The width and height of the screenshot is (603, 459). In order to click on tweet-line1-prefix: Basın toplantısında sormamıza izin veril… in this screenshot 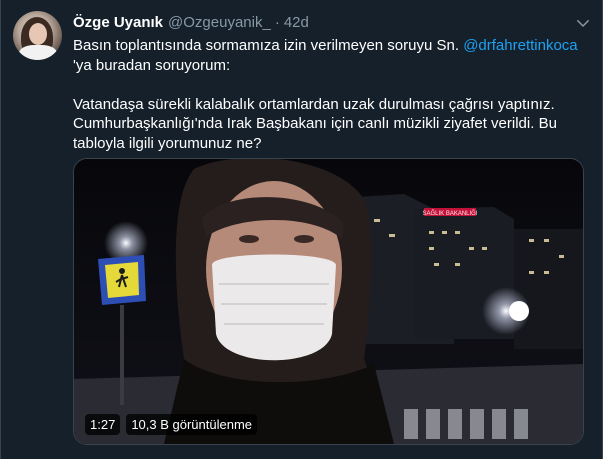, I will do `click(266, 45)`.